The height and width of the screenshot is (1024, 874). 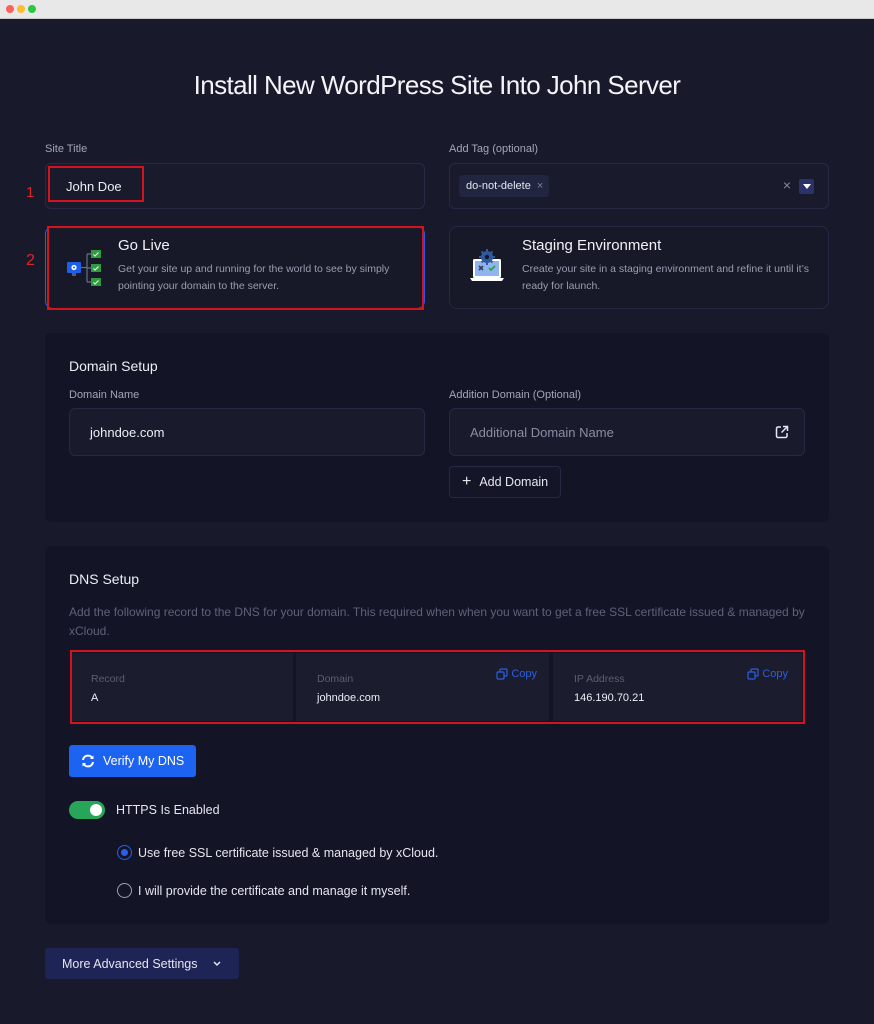 I want to click on chevron-down-icon, so click(x=216, y=964).